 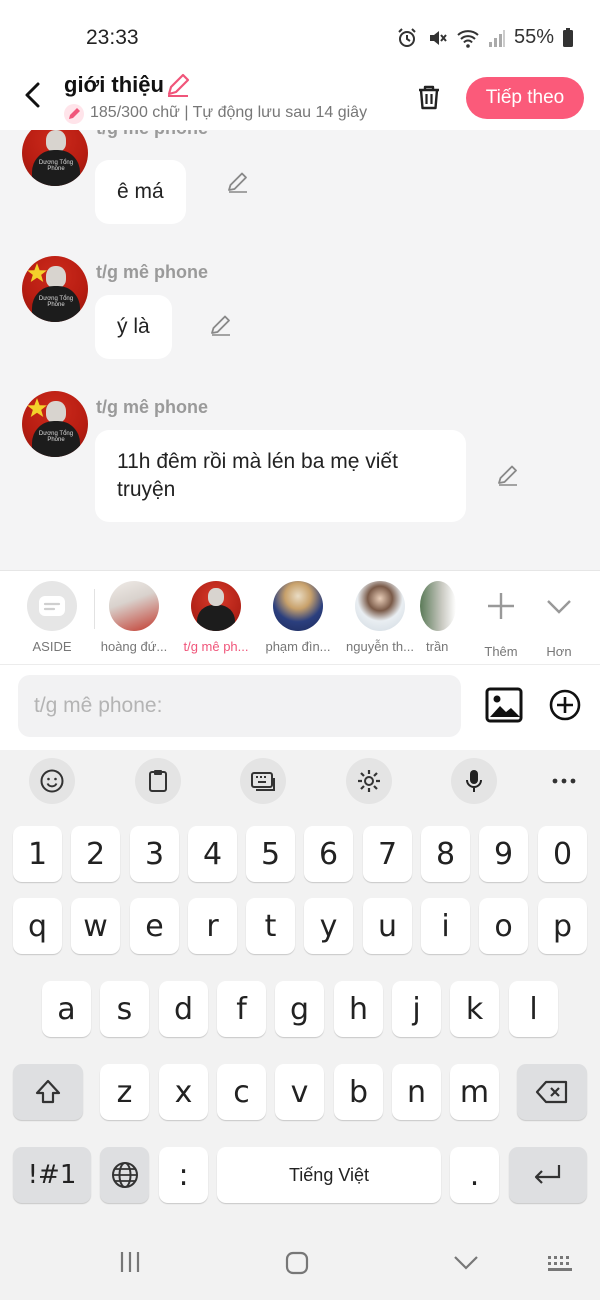 I want to click on key: w, so click(x=95, y=926).